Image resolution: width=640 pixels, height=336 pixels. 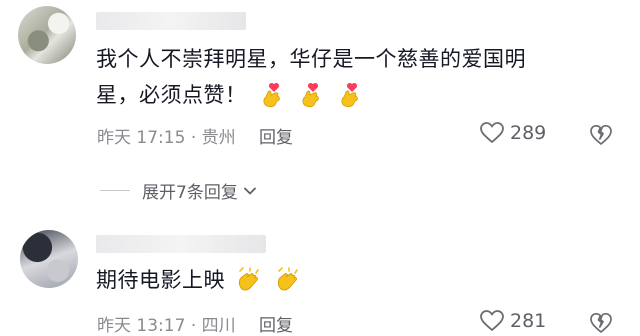 What do you see at coordinates (115, 190) in the screenshot?
I see `divider-line` at bounding box center [115, 190].